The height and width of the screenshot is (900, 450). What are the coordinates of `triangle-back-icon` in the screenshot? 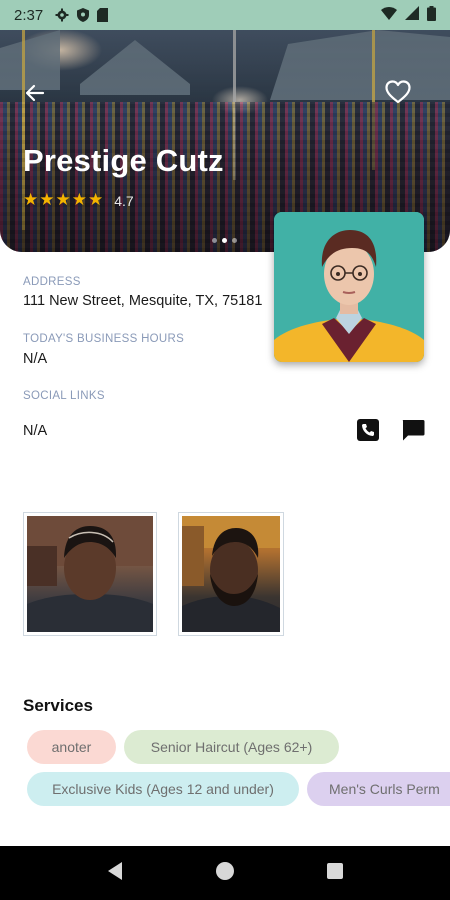 It's located at (114, 870).